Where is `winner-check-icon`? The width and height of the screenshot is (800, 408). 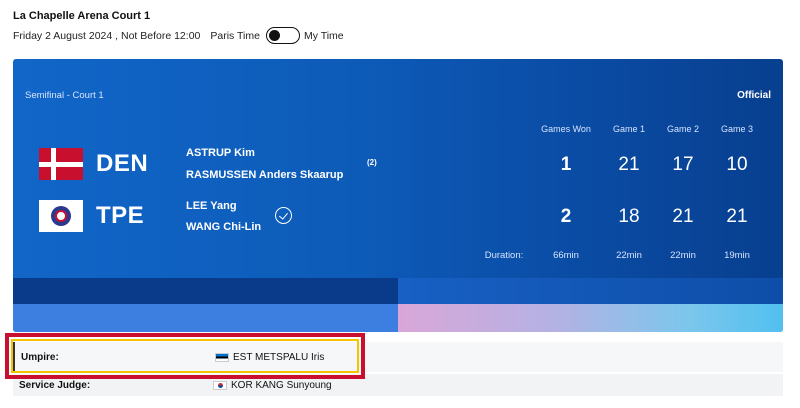 winner-check-icon is located at coordinates (283, 215).